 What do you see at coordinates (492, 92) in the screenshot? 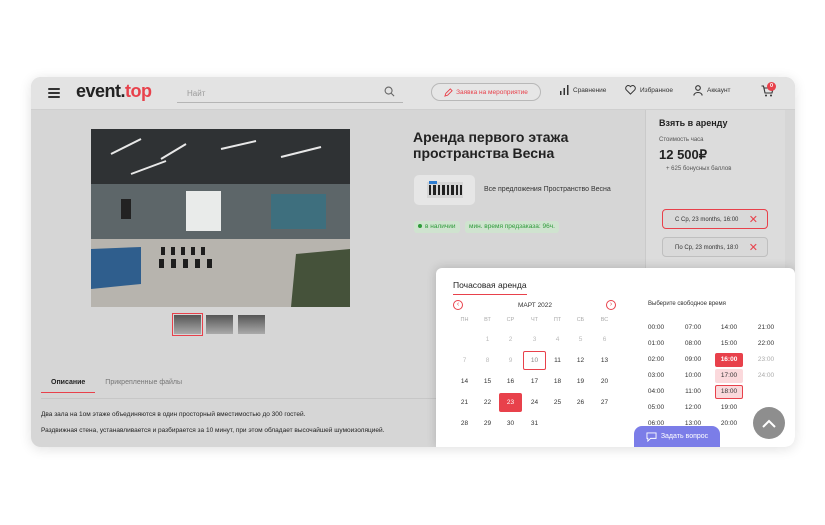
I see `event-request-label: Заявка на мероприятие` at bounding box center [492, 92].